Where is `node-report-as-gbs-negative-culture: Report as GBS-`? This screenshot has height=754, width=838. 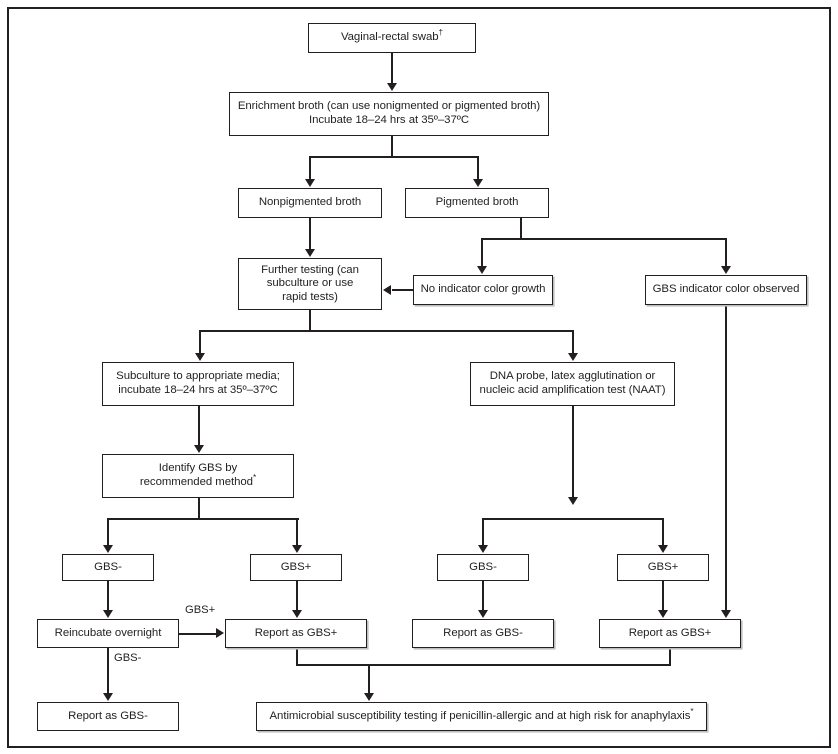 node-report-as-gbs-negative-culture: Report as GBS- is located at coordinates (108, 716).